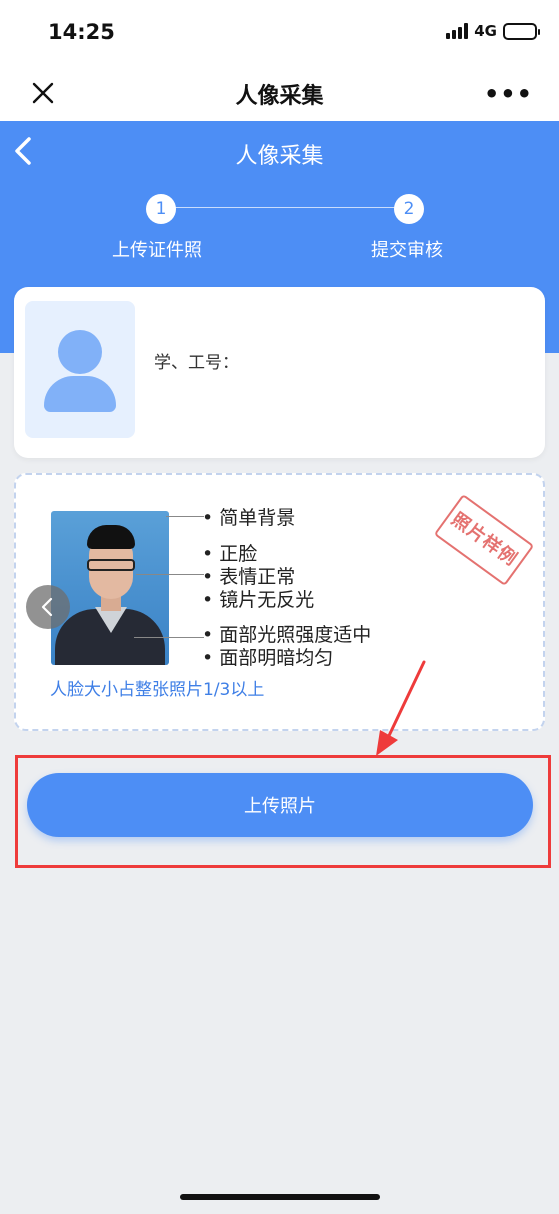 This screenshot has height=1214, width=559. What do you see at coordinates (485, 31) in the screenshot?
I see `network-type: 4G` at bounding box center [485, 31].